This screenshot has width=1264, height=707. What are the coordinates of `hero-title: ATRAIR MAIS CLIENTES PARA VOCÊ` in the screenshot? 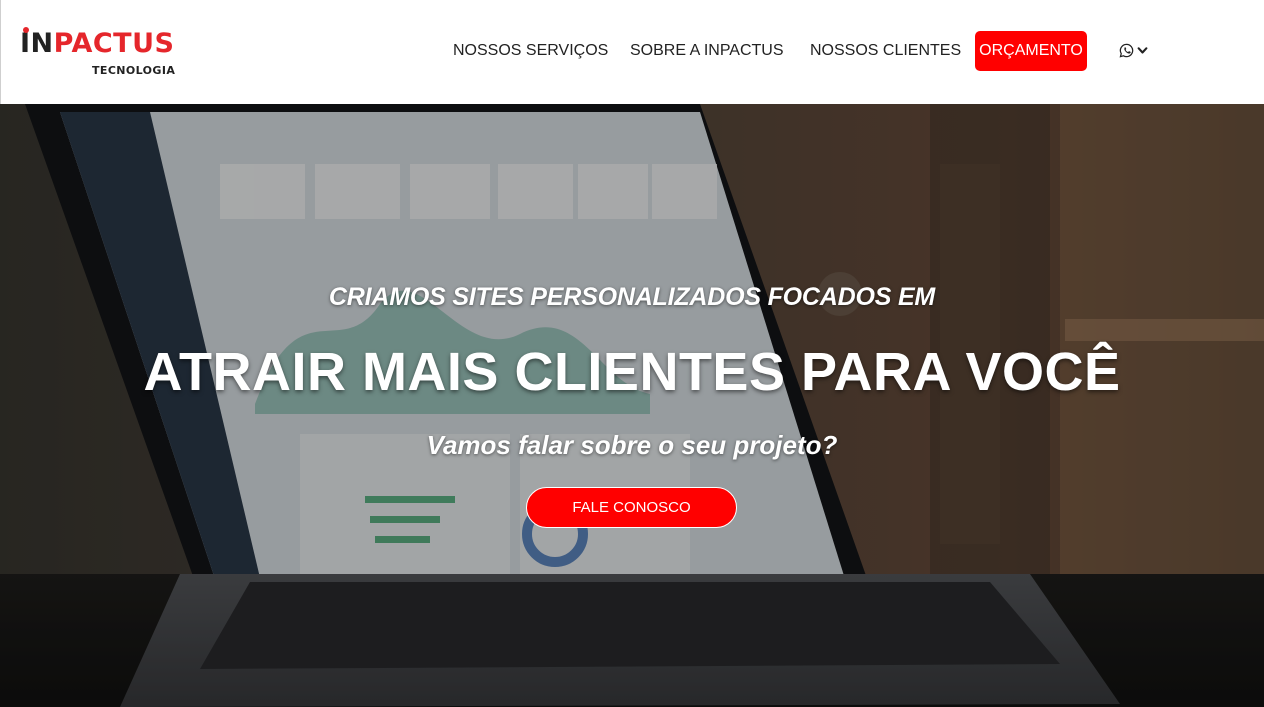 It's located at (632, 372).